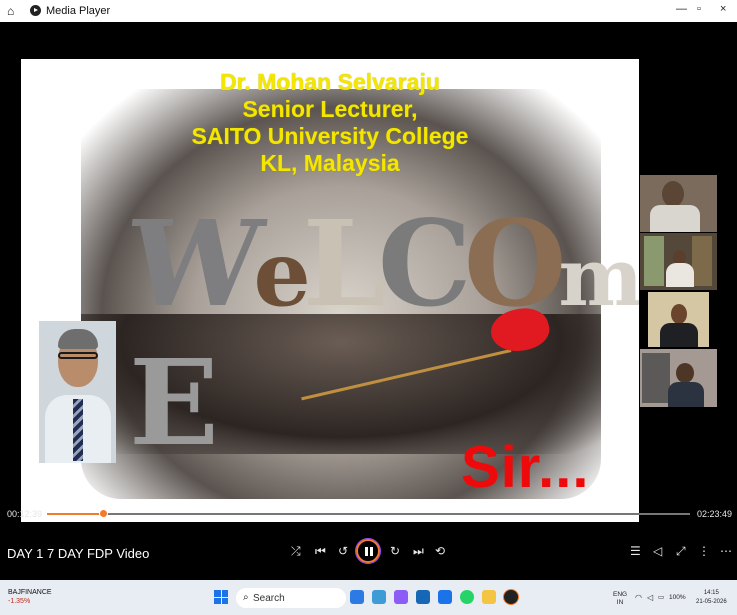 Image resolution: width=737 pixels, height=615 pixels. What do you see at coordinates (344, 263) in the screenshot?
I see `welcome-letter: L` at bounding box center [344, 263].